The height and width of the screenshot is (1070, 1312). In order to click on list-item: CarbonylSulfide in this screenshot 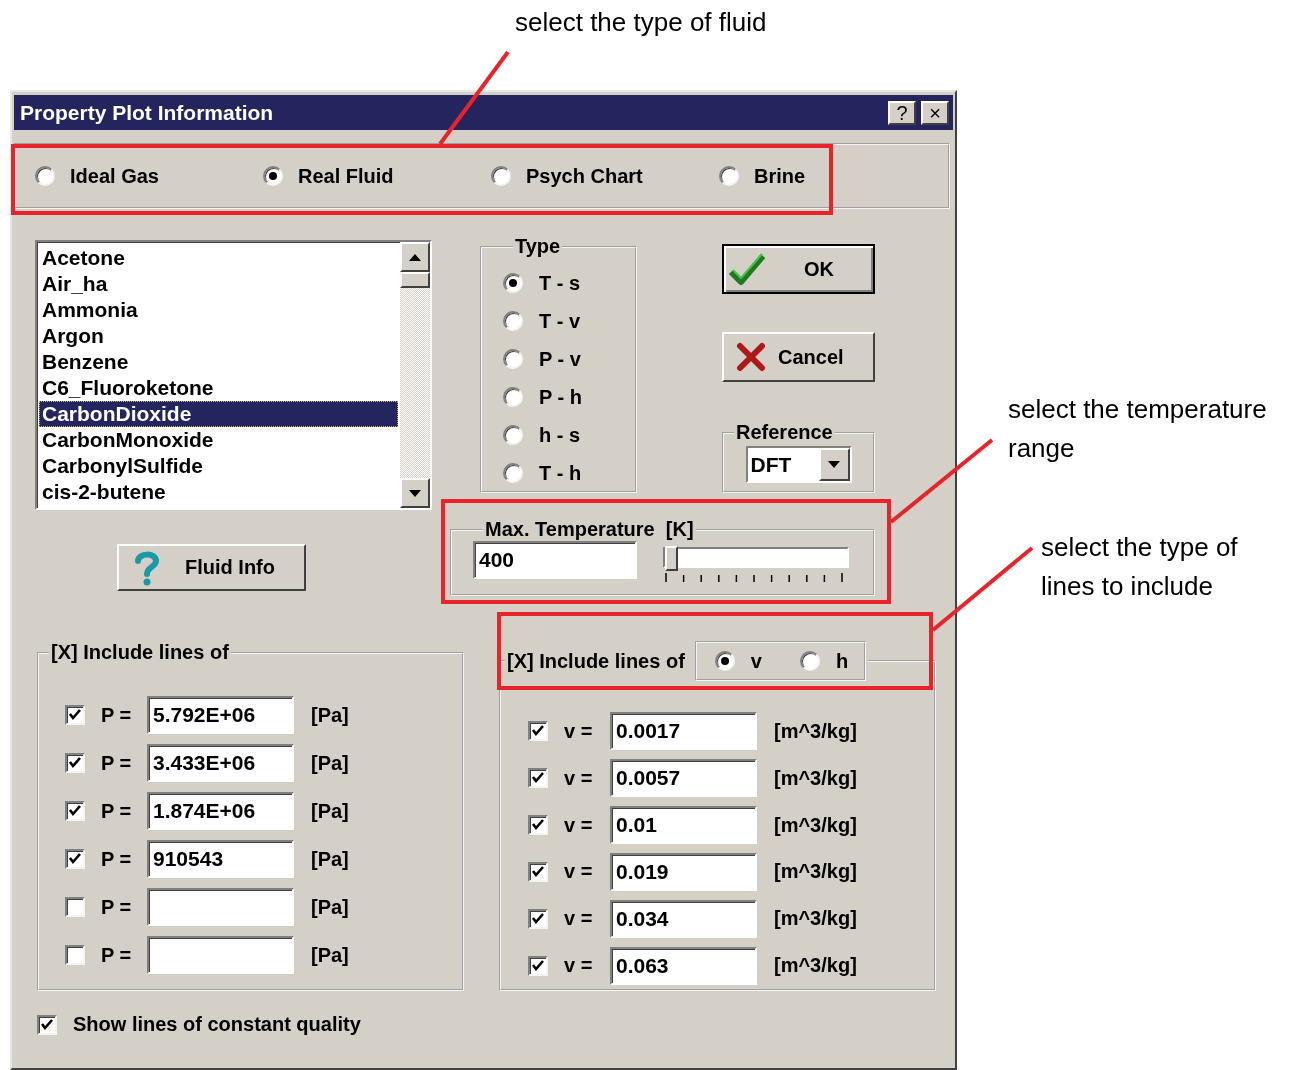, I will do `click(218, 466)`.